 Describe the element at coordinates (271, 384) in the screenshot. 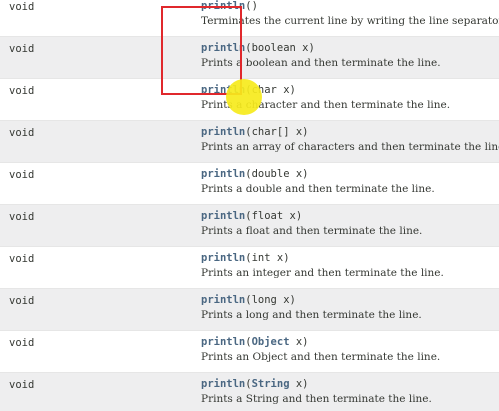

I see `param-type-link: String` at that location.